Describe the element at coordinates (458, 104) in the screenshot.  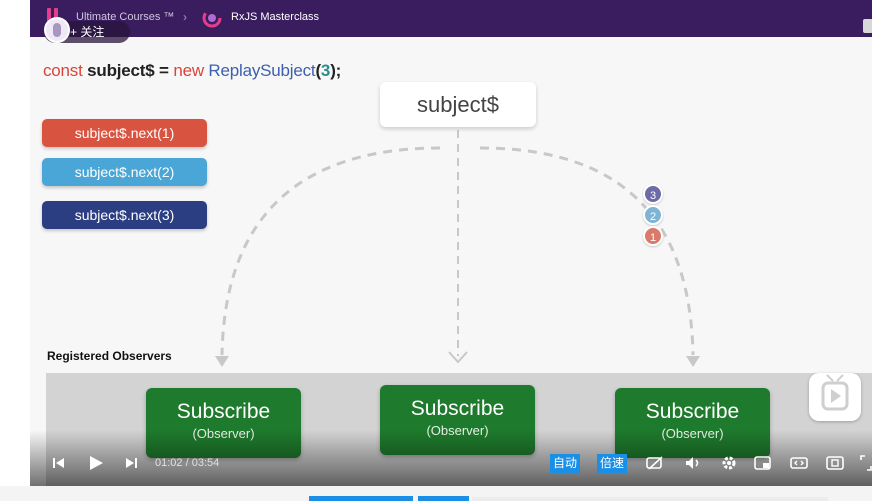
I see `subject-node: subject$` at that location.